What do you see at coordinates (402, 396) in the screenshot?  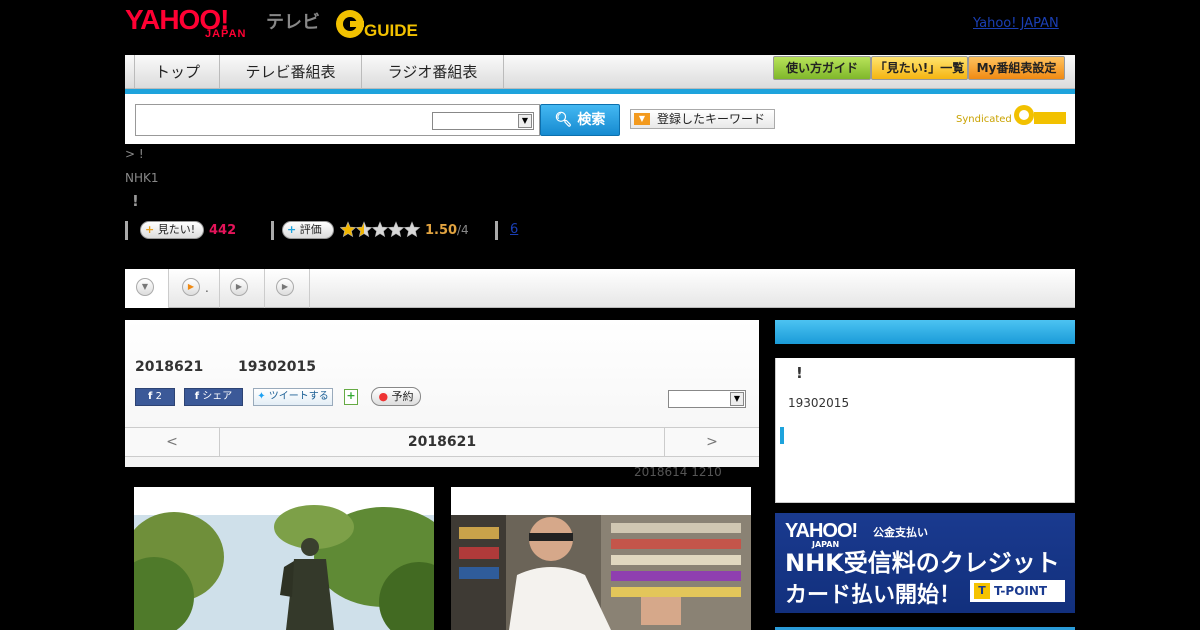 I see `reserve-label: 予約` at bounding box center [402, 396].